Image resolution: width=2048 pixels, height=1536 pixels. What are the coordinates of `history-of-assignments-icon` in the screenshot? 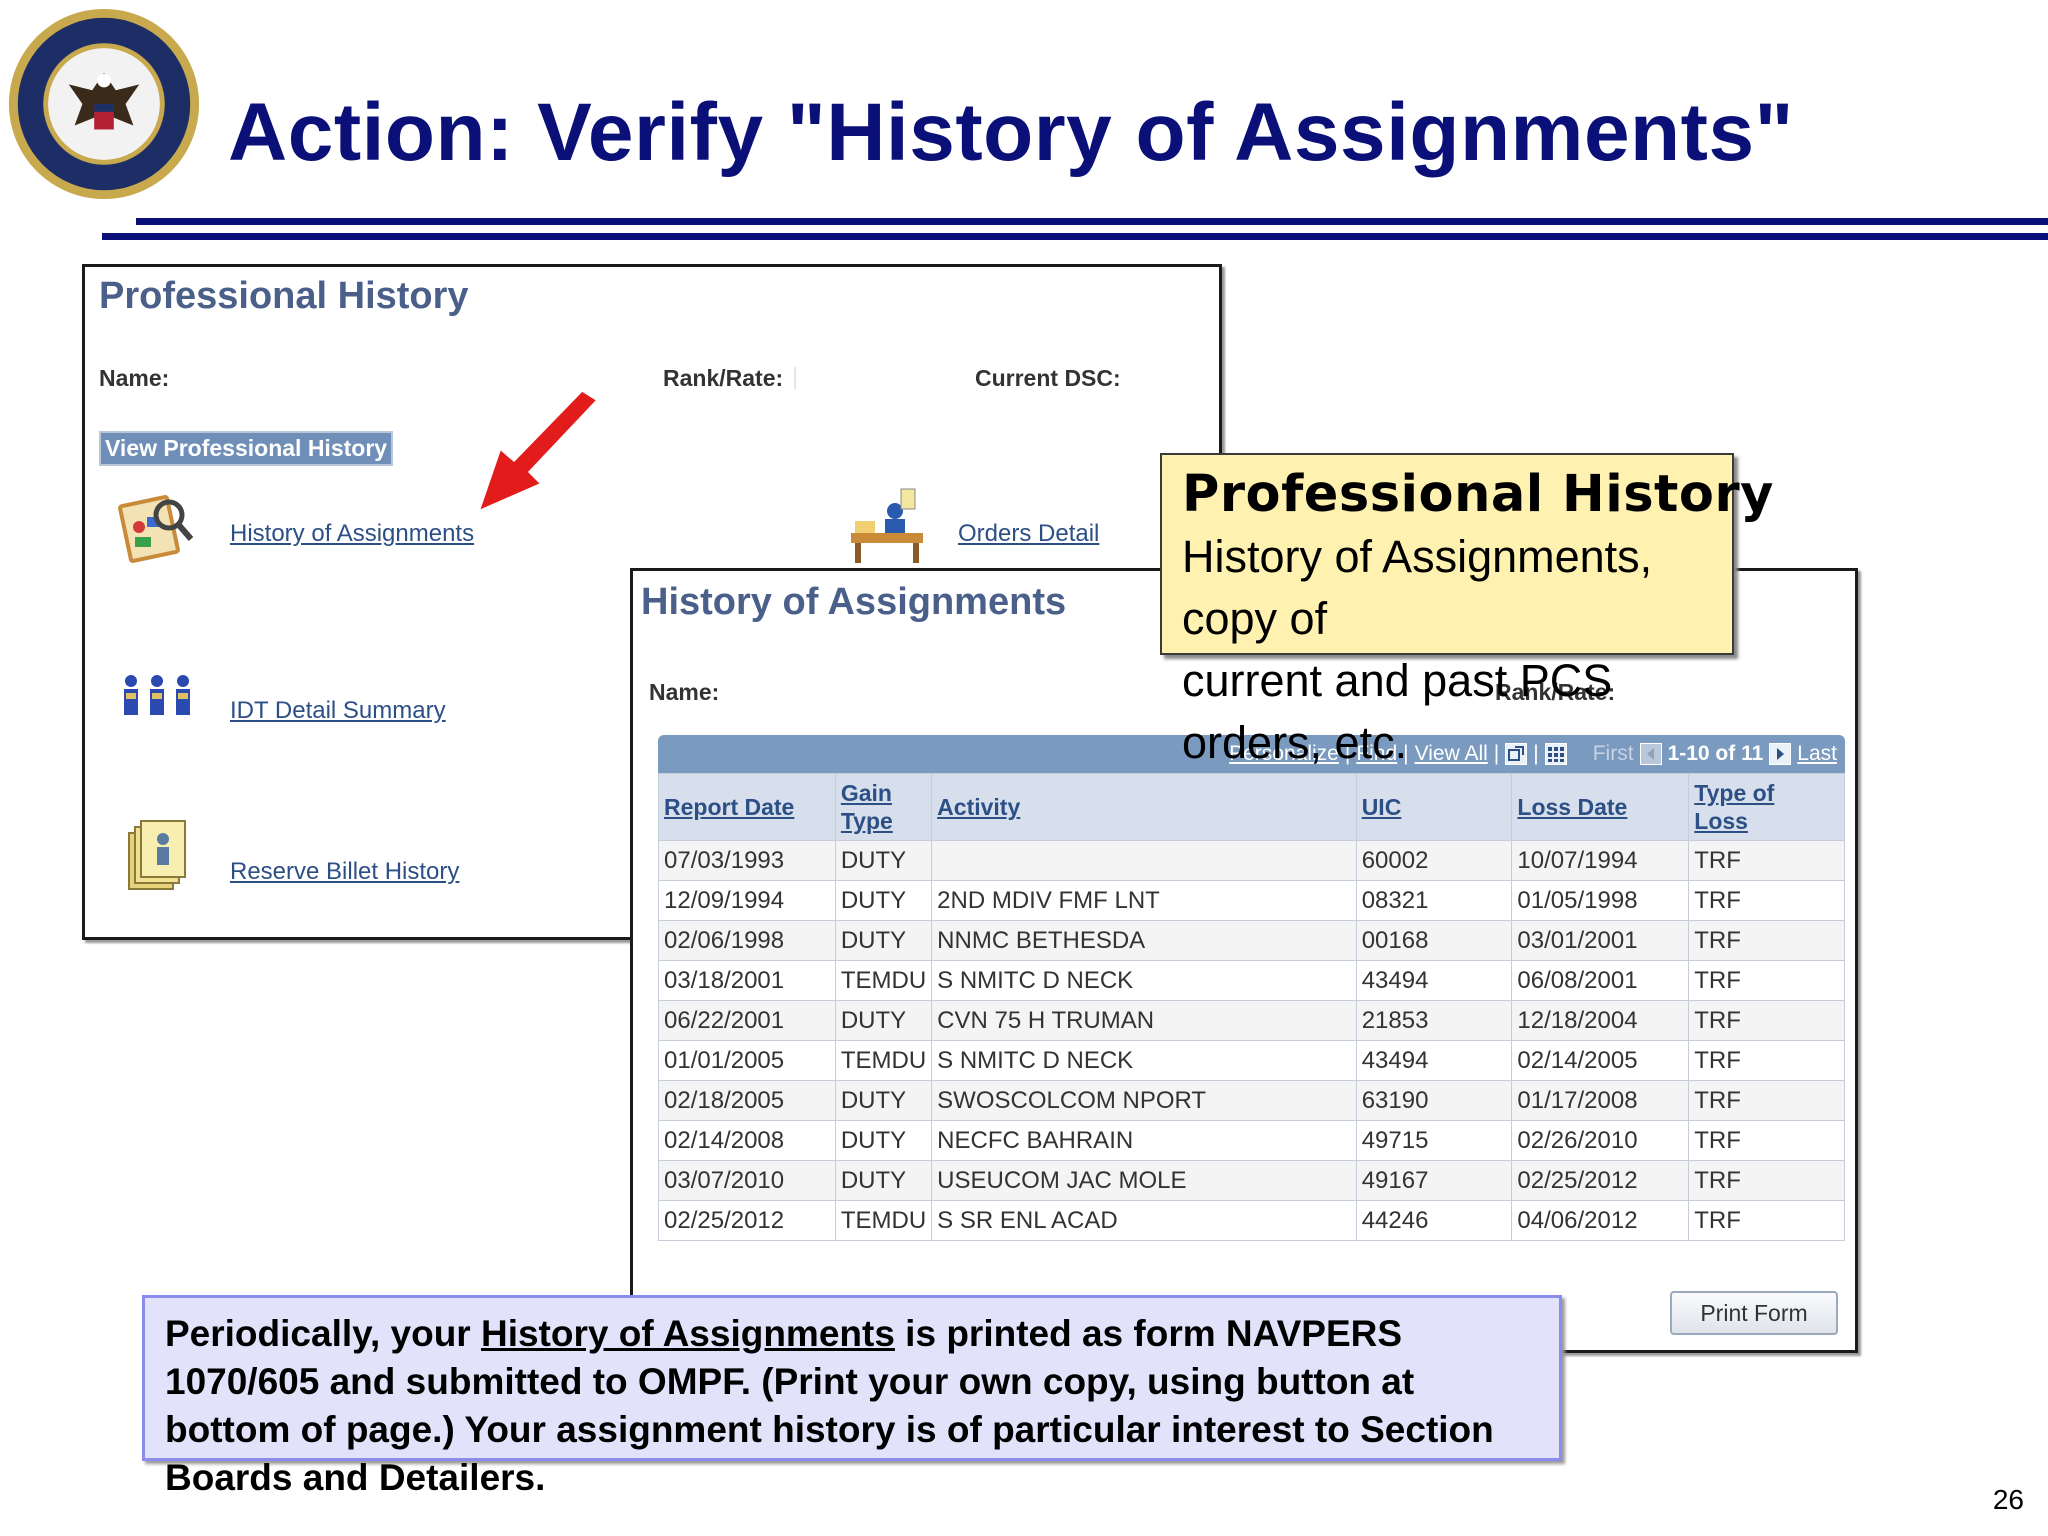 It's located at (156, 529).